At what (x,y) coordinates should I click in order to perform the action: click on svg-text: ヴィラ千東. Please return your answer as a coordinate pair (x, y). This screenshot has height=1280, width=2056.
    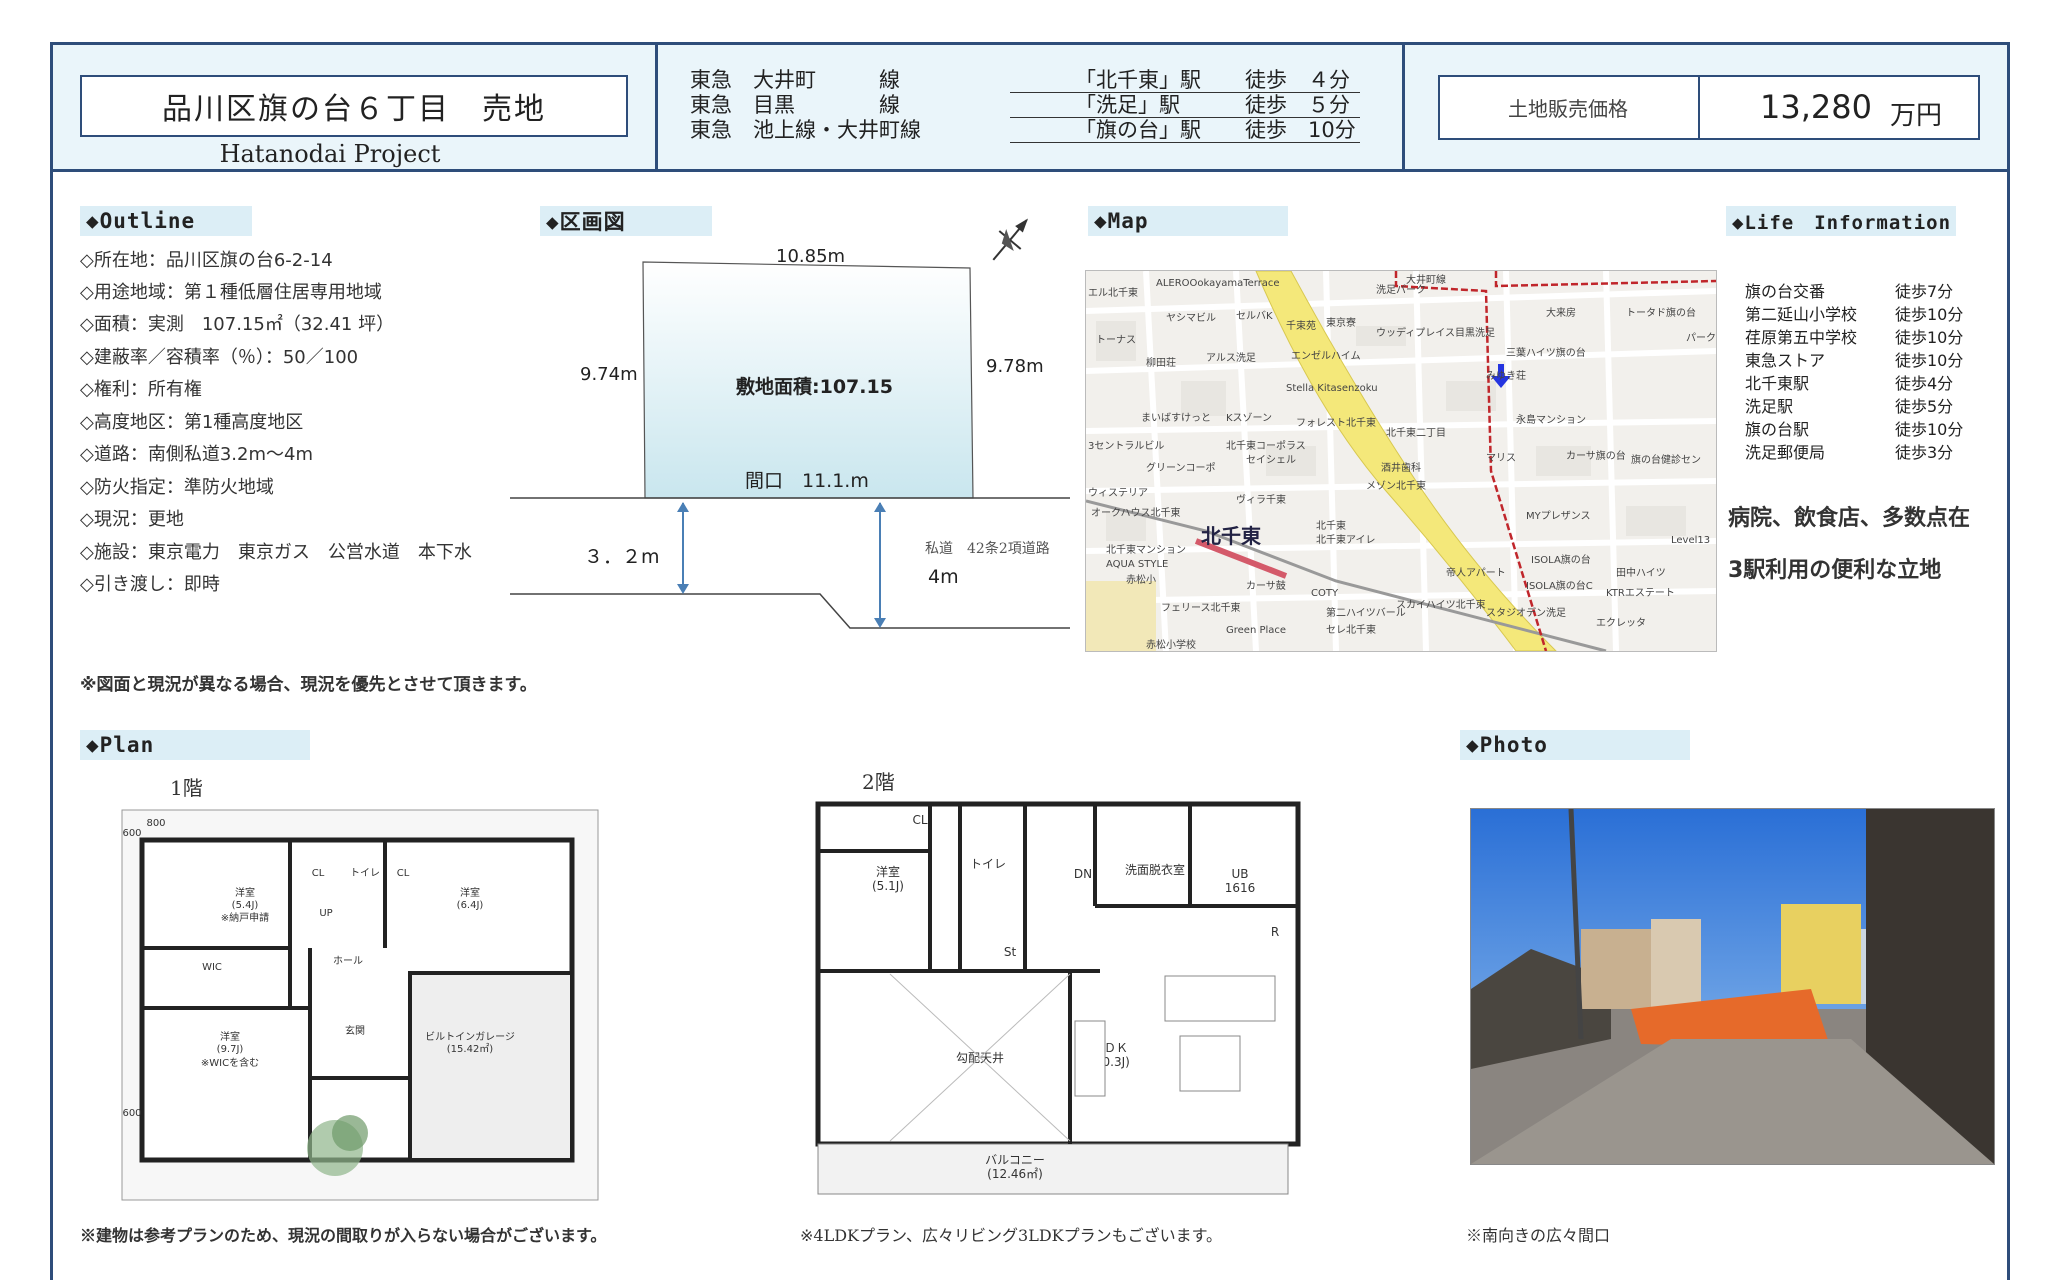
    Looking at the image, I should click on (1261, 499).